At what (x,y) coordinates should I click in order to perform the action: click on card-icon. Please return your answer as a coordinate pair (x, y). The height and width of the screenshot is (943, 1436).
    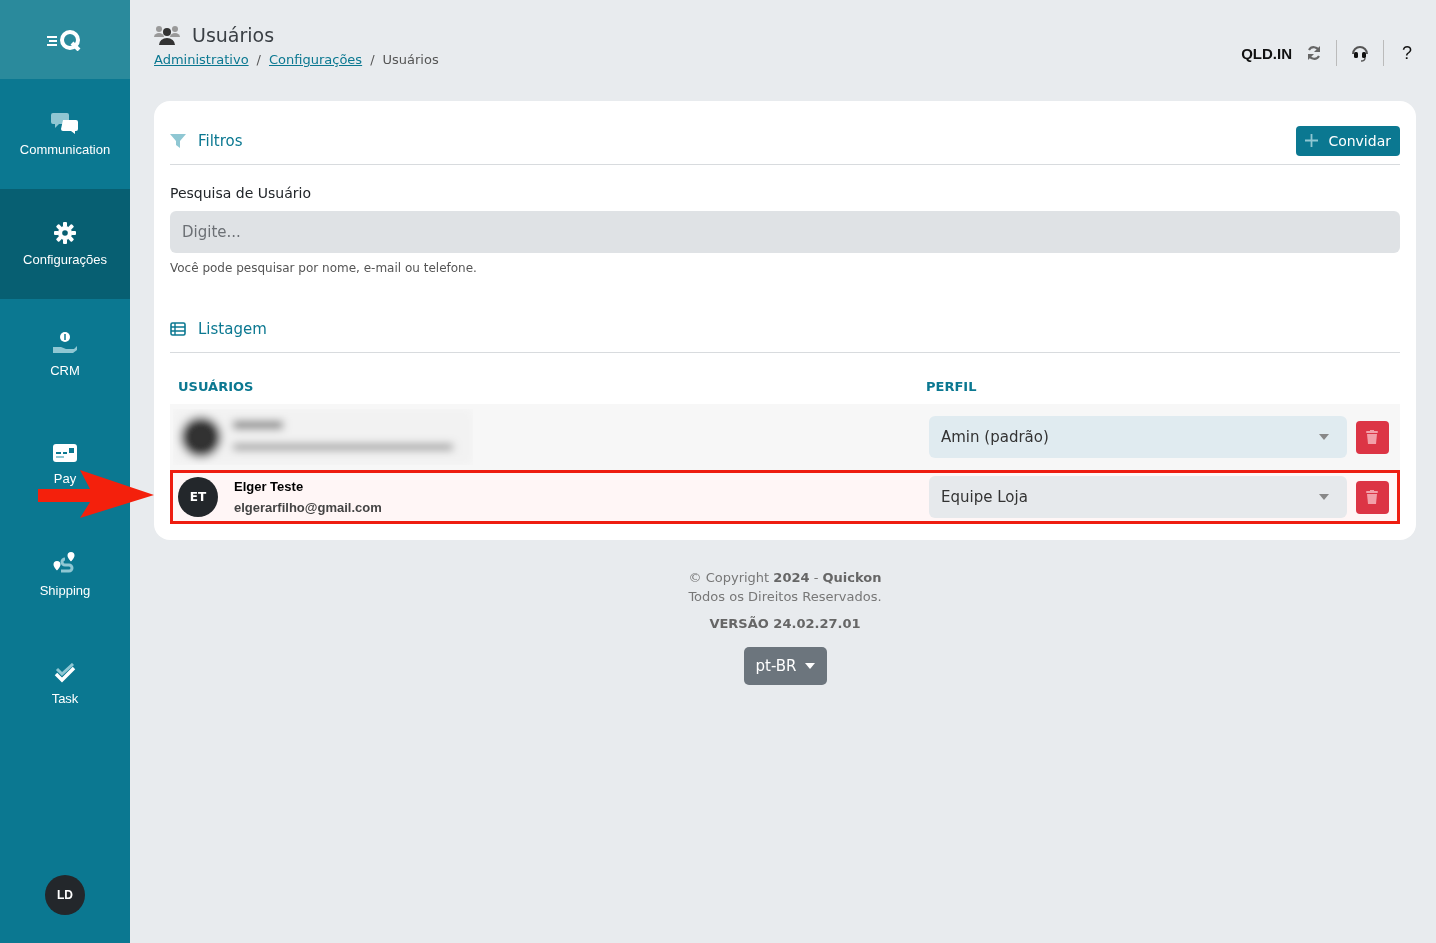
    Looking at the image, I should click on (65, 452).